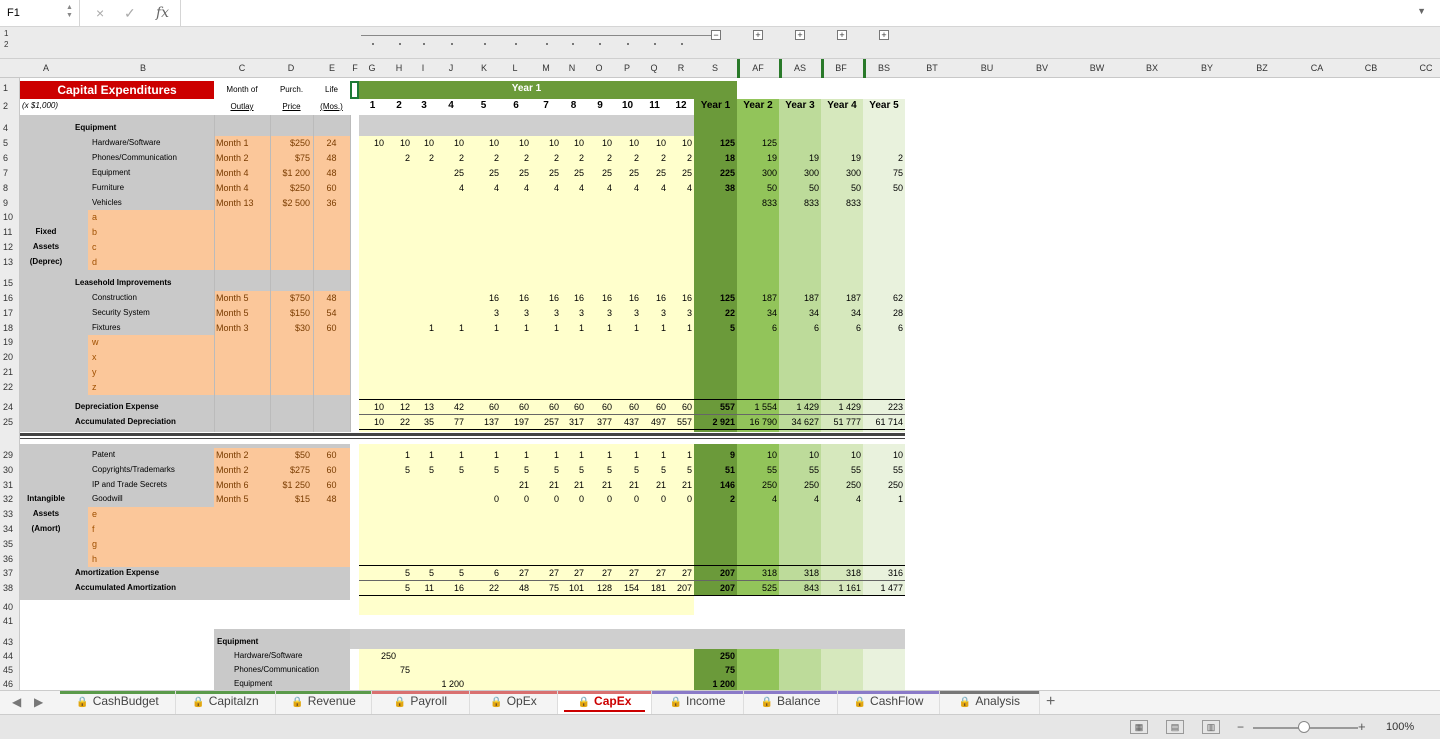 The height and width of the screenshot is (739, 1440). I want to click on year-value: 207, so click(715, 573).